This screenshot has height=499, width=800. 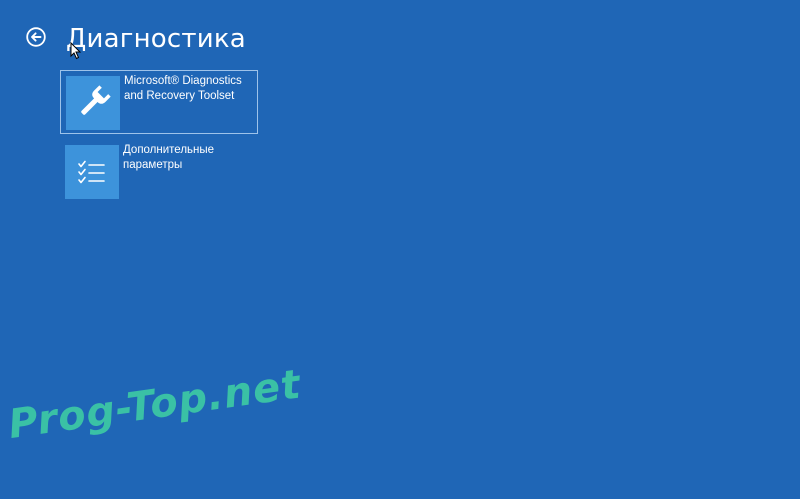 I want to click on wrench-icon, so click(x=96, y=100).